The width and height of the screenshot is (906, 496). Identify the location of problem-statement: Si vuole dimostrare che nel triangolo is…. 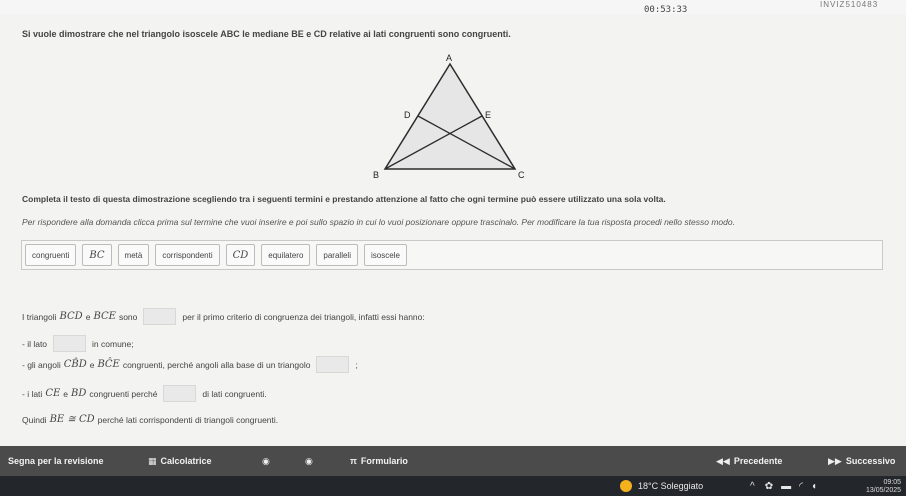
(266, 34).